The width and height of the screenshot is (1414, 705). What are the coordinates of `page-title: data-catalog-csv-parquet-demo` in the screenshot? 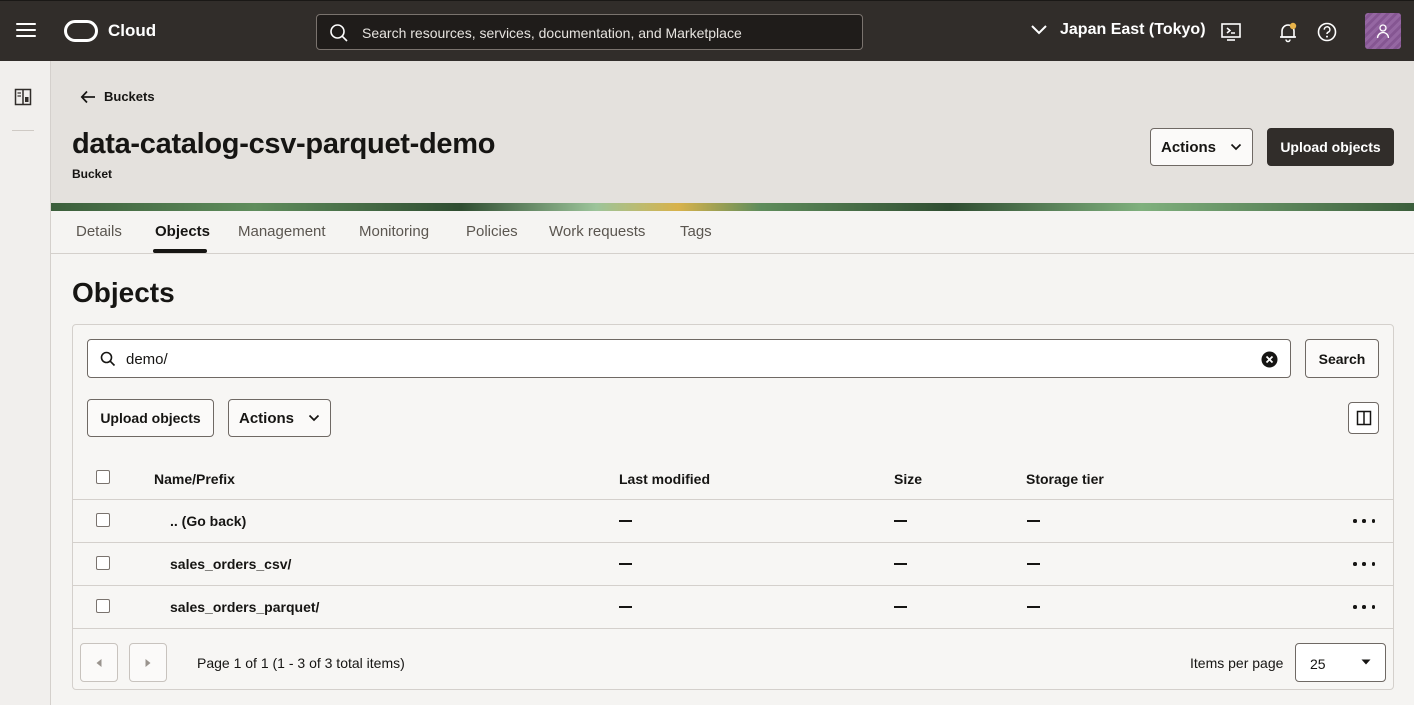 It's located at (284, 144).